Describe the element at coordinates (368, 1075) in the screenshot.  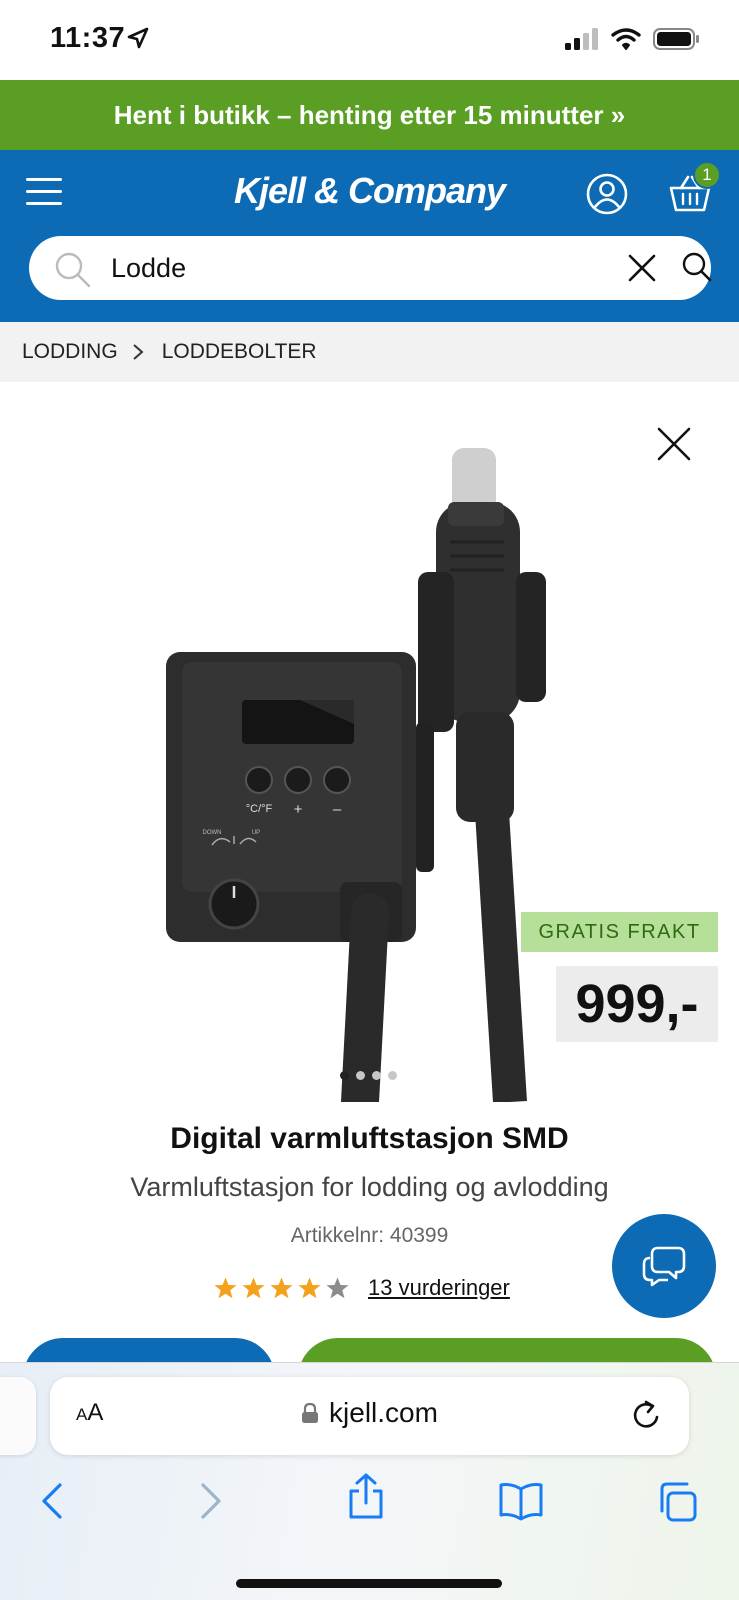
I see `carousel-dots` at that location.